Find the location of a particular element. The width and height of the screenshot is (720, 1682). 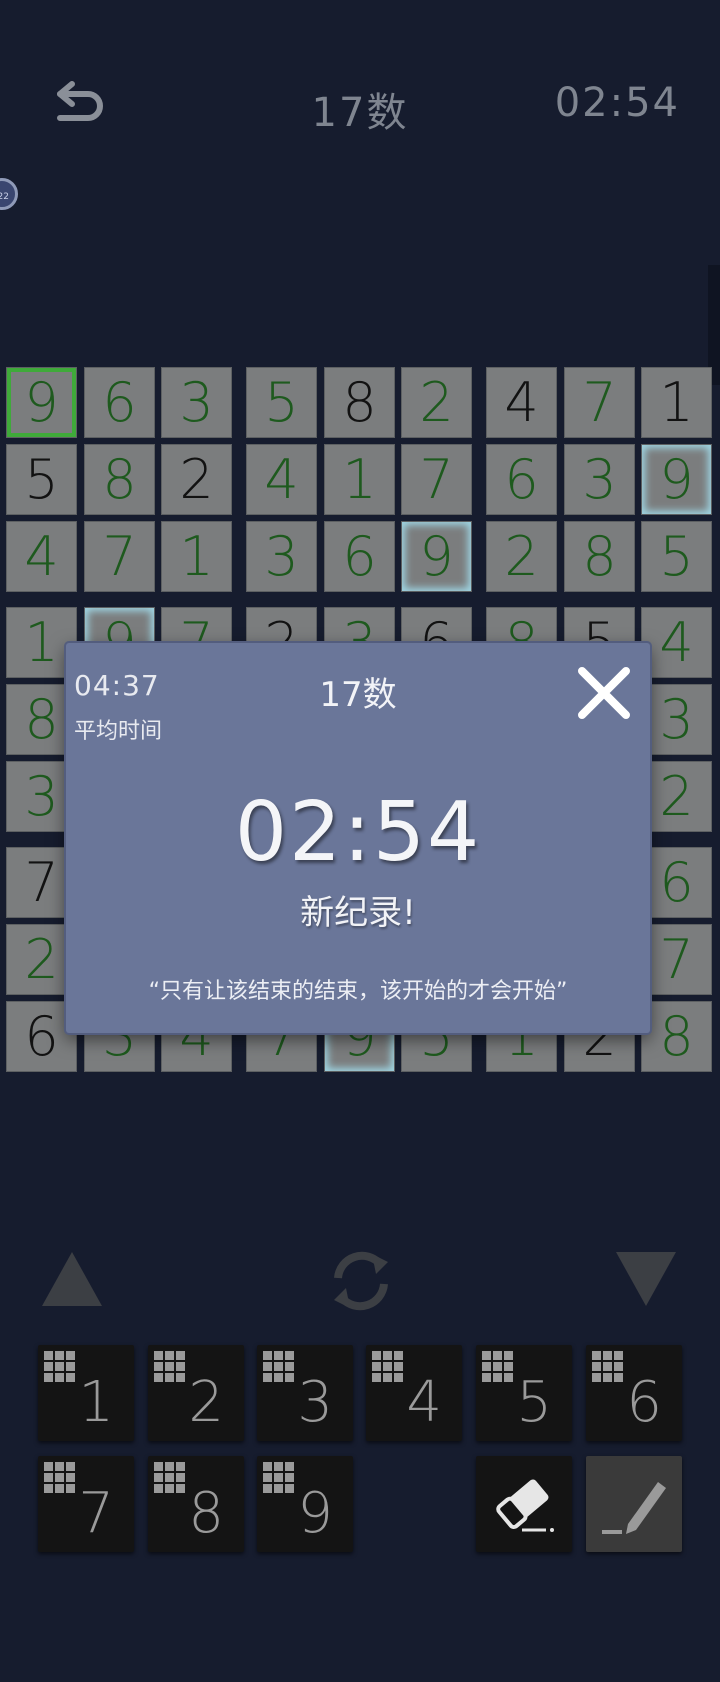

digit-label: 2 is located at coordinates (206, 1402).